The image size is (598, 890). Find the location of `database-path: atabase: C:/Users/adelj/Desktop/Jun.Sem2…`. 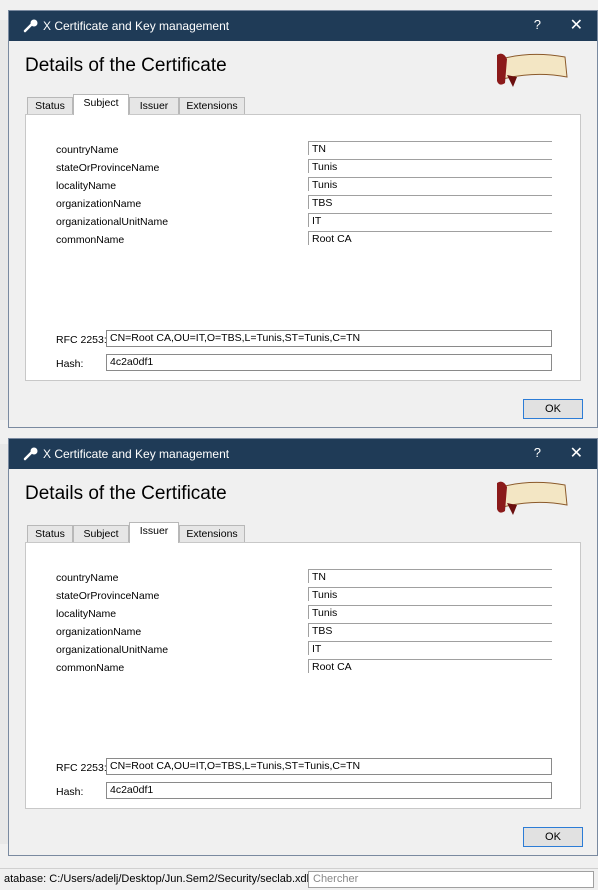

database-path: atabase: C:/Users/adelj/Desktop/Jun.Sem2… is located at coordinates (158, 879).